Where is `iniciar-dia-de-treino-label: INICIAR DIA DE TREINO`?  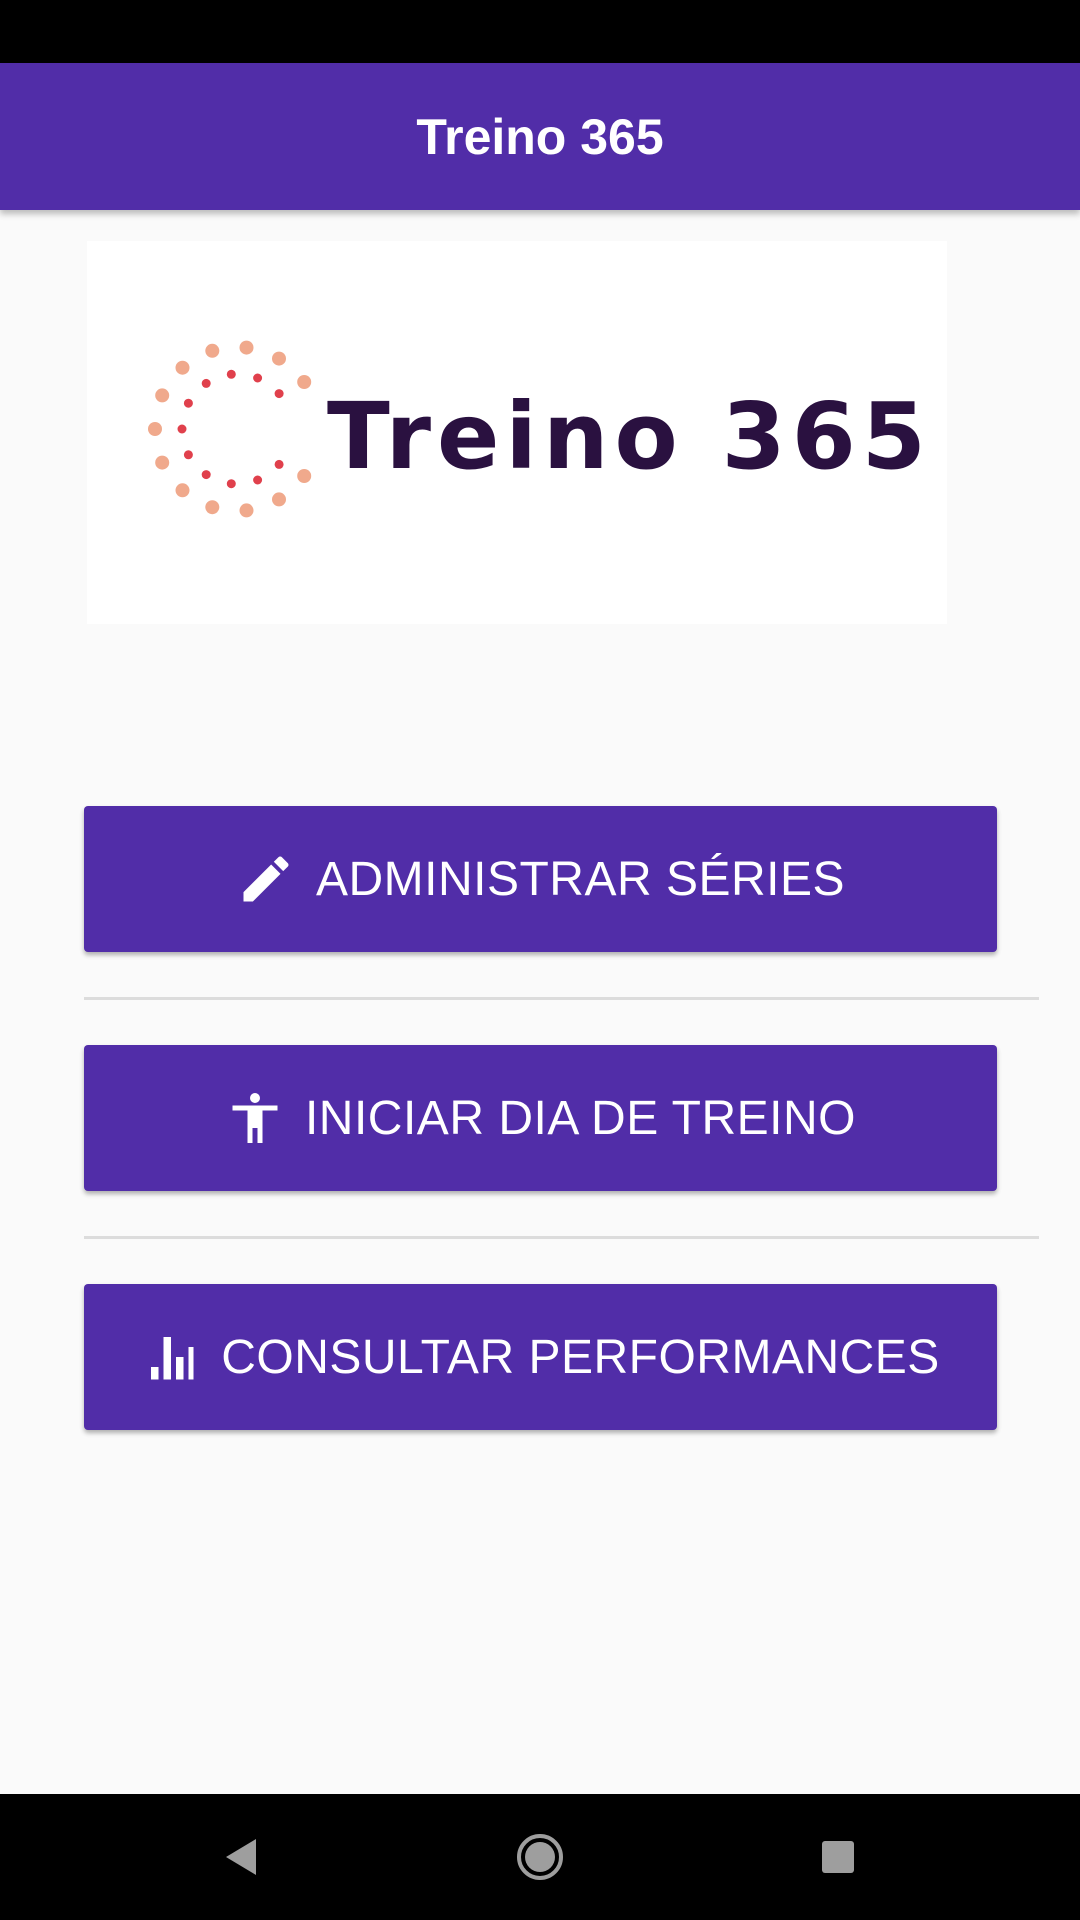 iniciar-dia-de-treino-label: INICIAR DIA DE TREINO is located at coordinates (580, 1118).